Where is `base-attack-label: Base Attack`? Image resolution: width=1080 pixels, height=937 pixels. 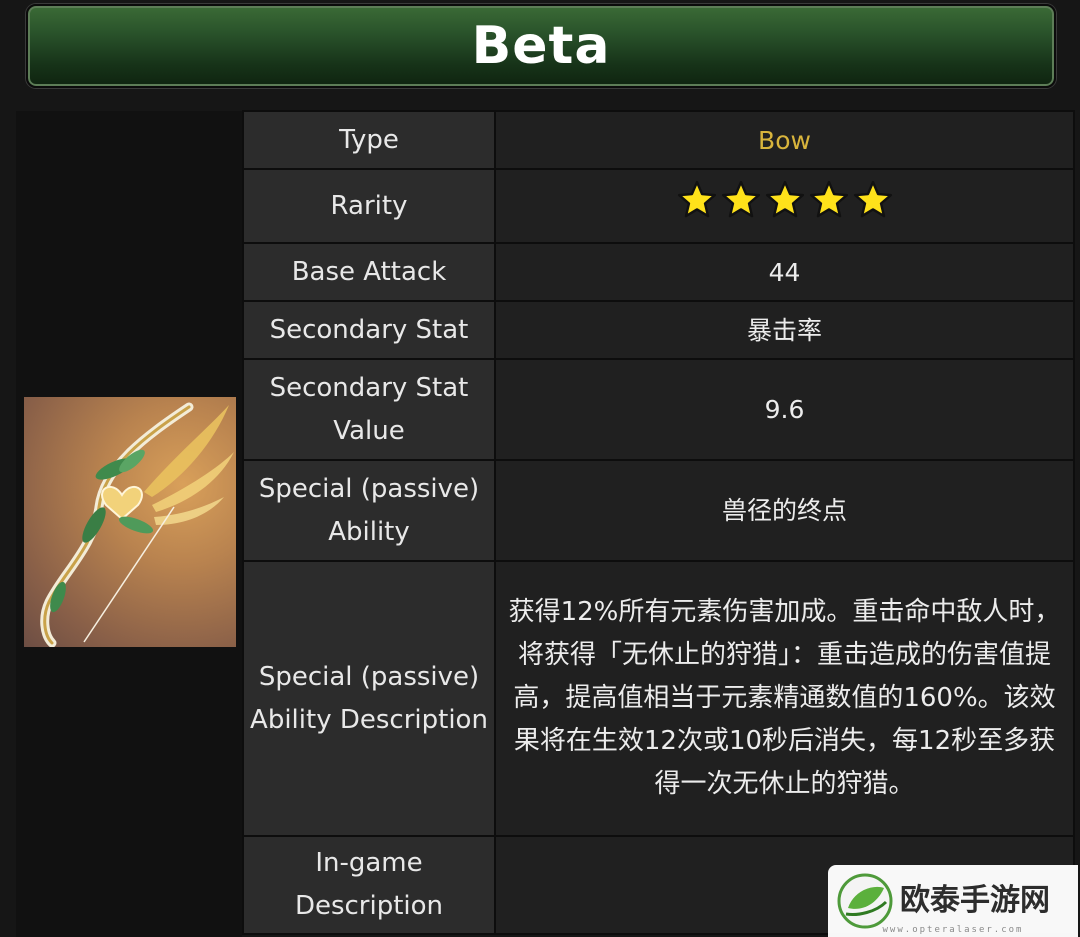
base-attack-label: Base Attack is located at coordinates (369, 272).